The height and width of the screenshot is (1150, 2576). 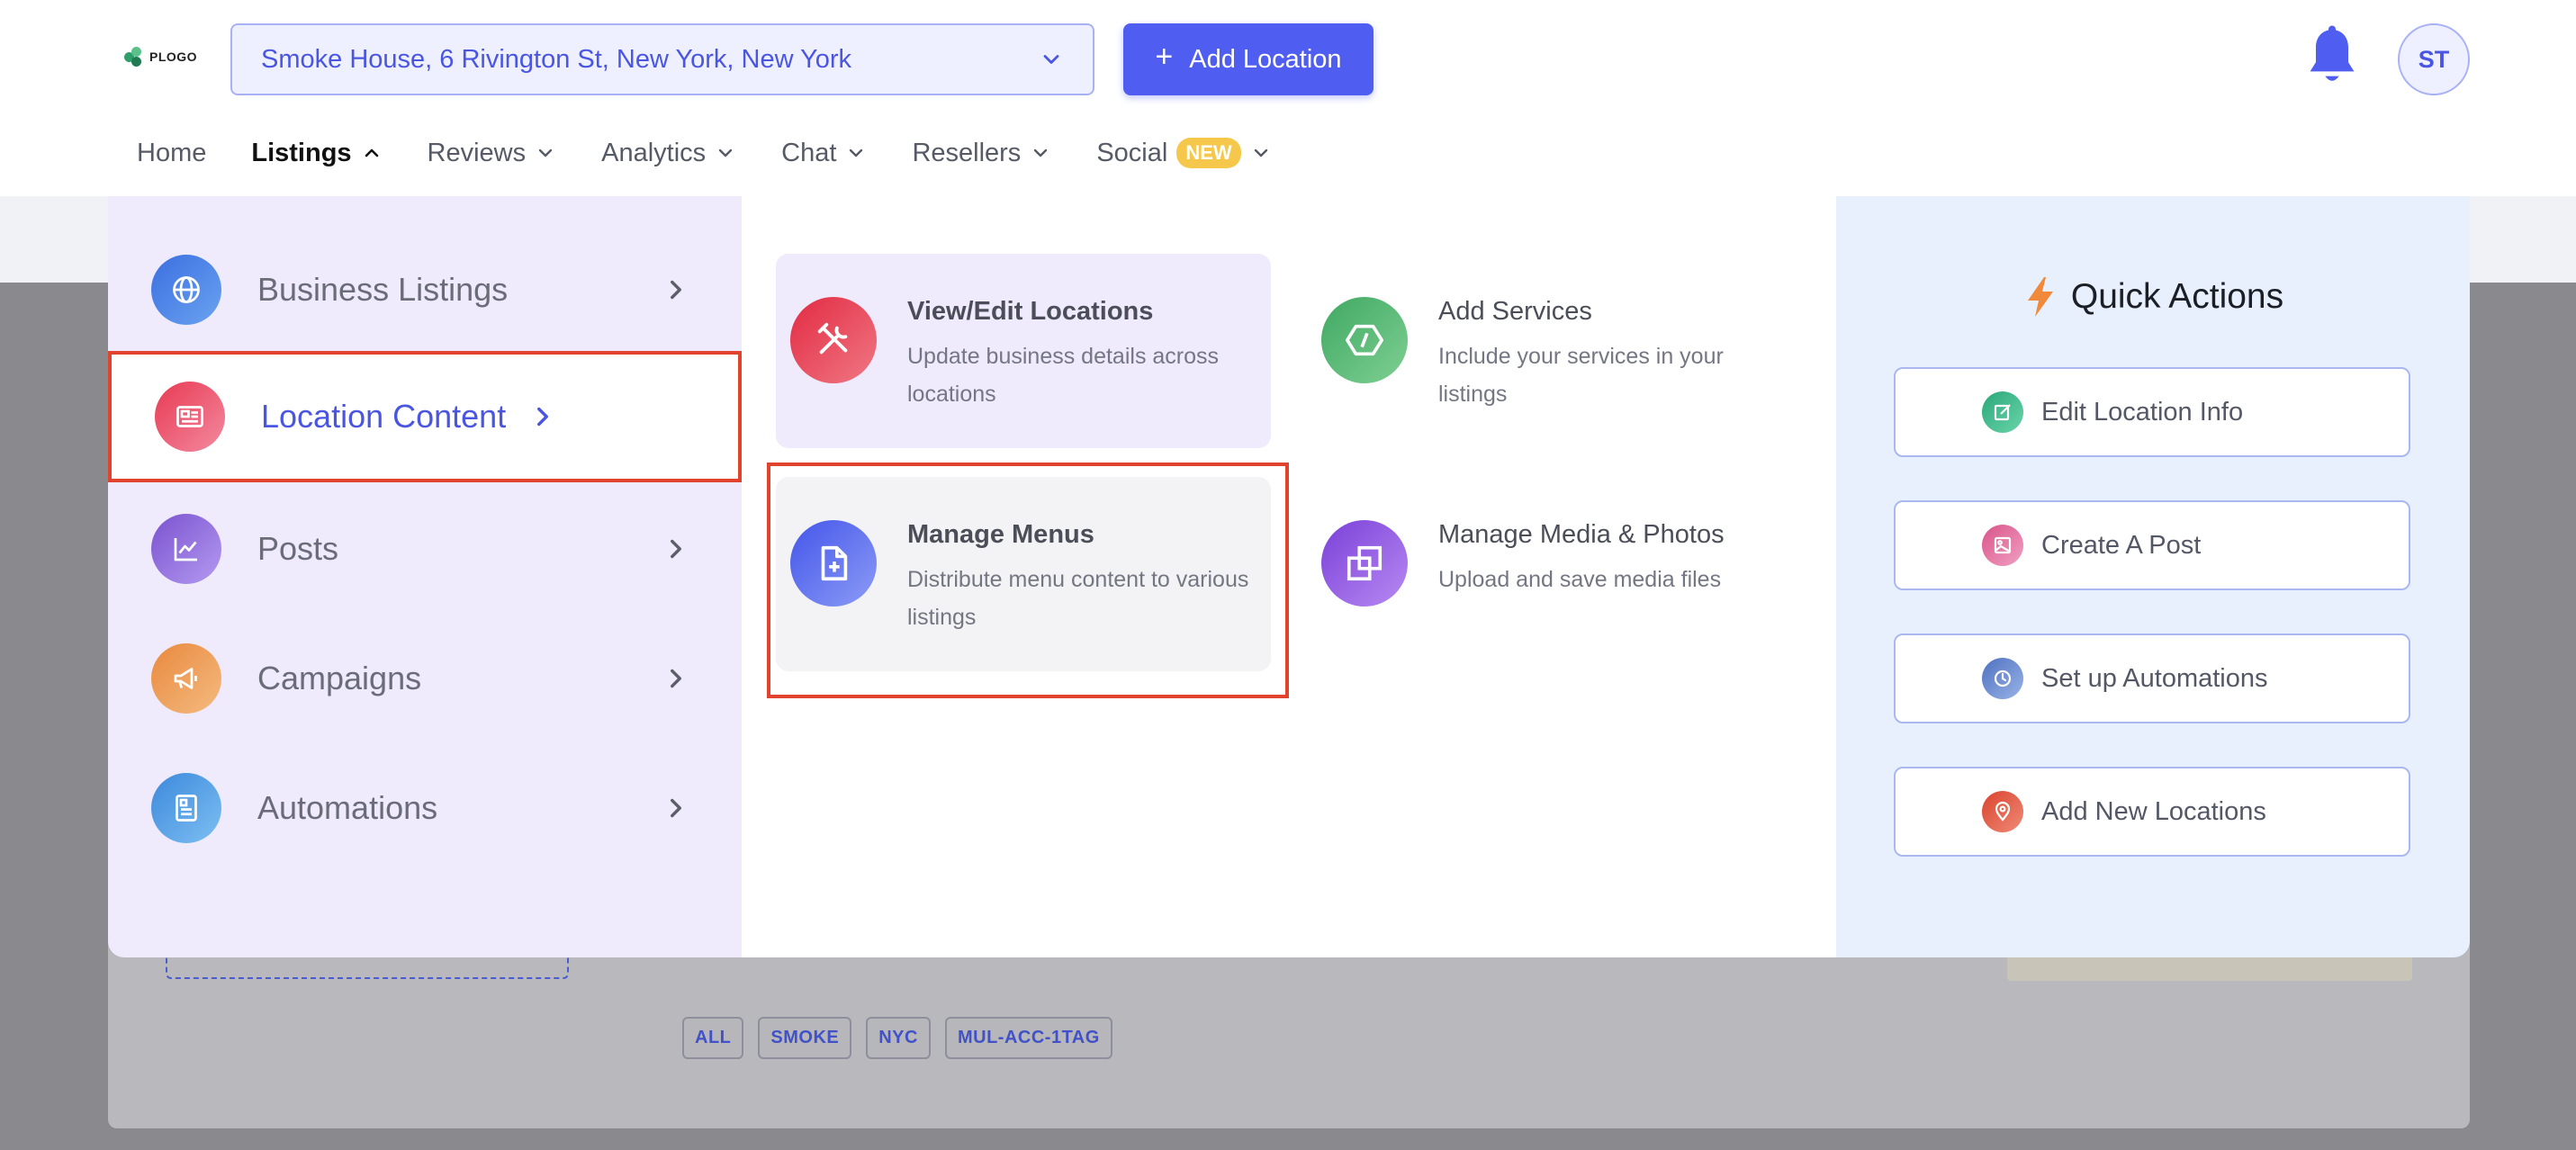 I want to click on nav-resellers: Resellers, so click(x=981, y=153).